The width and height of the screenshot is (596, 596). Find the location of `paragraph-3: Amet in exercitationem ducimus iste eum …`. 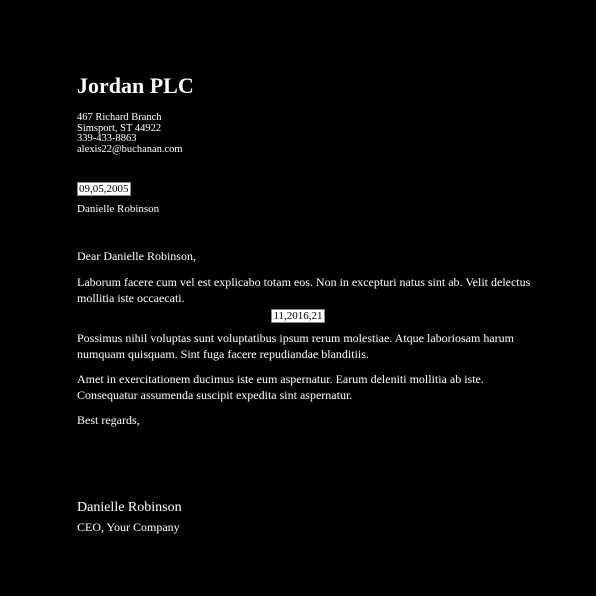

paragraph-3: Amet in exercitationem ducimus iste eum … is located at coordinates (280, 387).